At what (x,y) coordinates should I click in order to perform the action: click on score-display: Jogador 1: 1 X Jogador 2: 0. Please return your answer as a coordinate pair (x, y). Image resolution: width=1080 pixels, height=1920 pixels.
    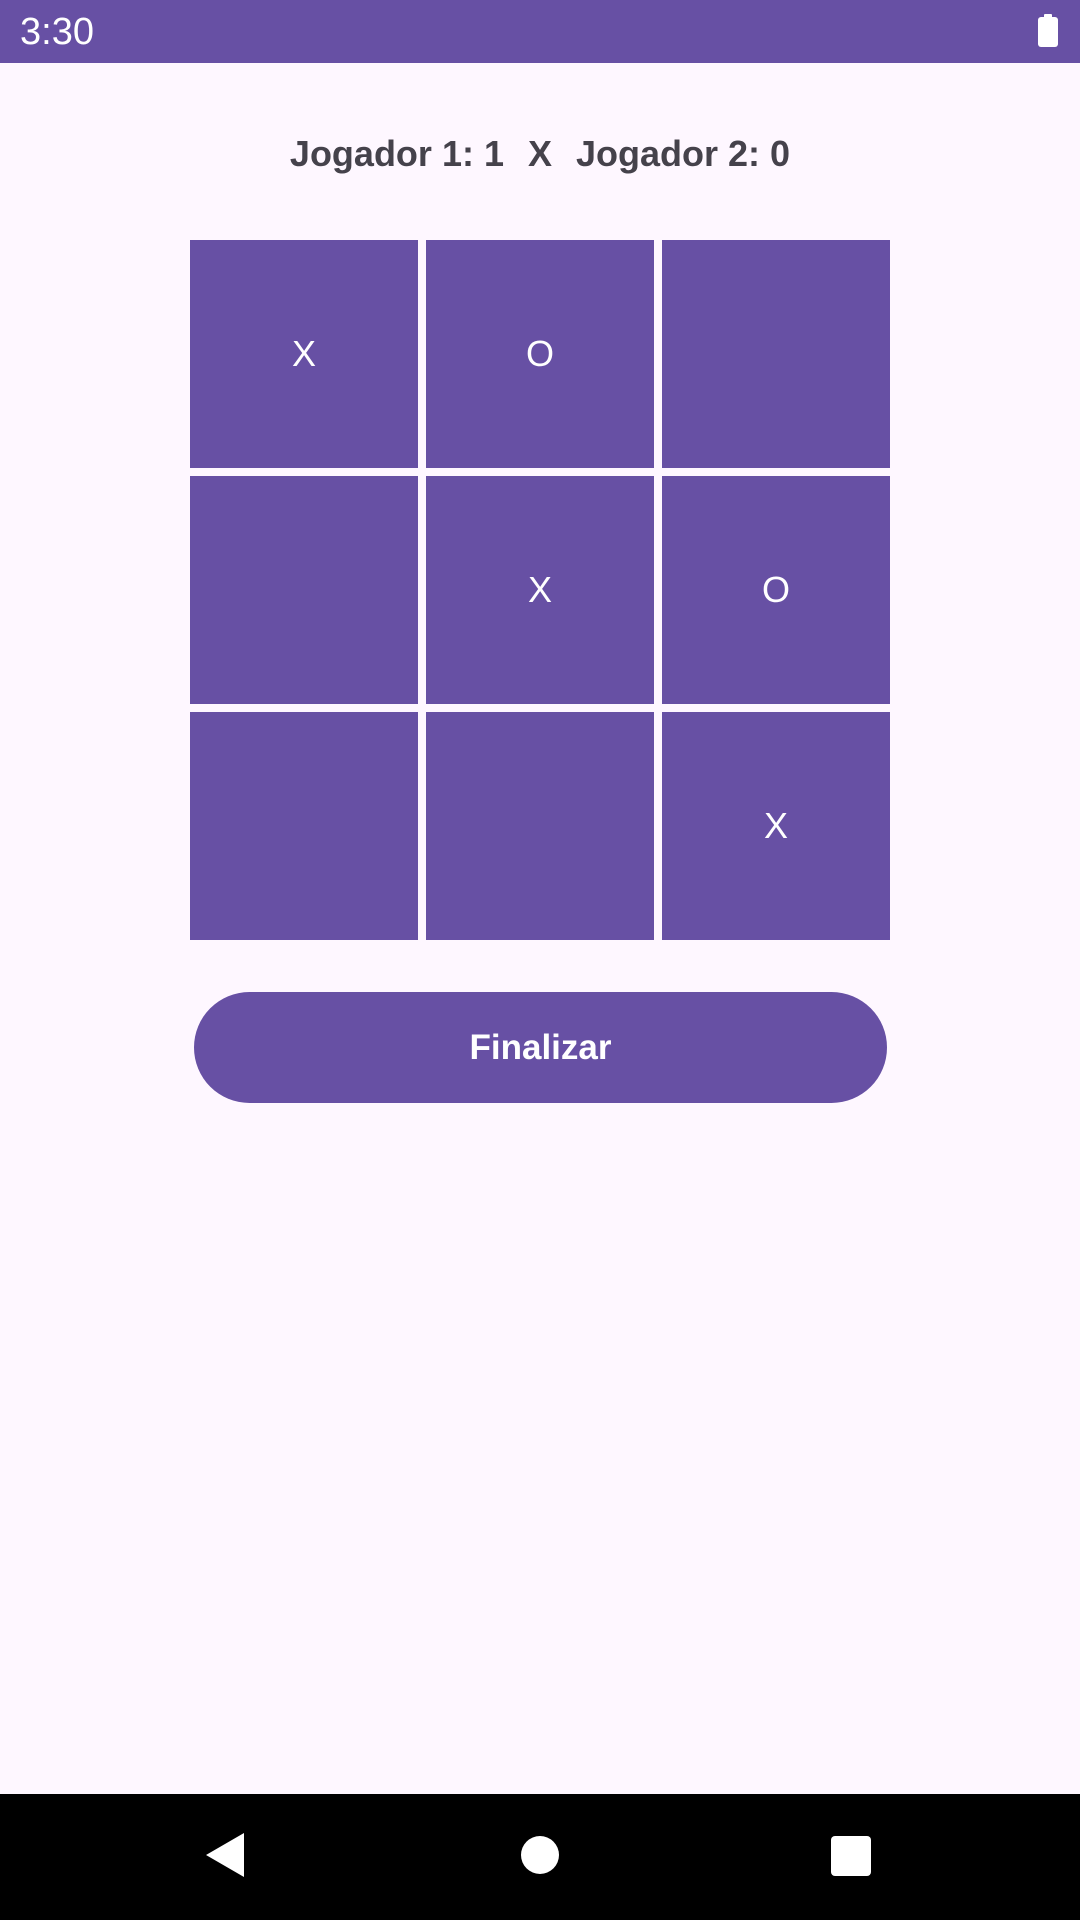
    Looking at the image, I should click on (540, 154).